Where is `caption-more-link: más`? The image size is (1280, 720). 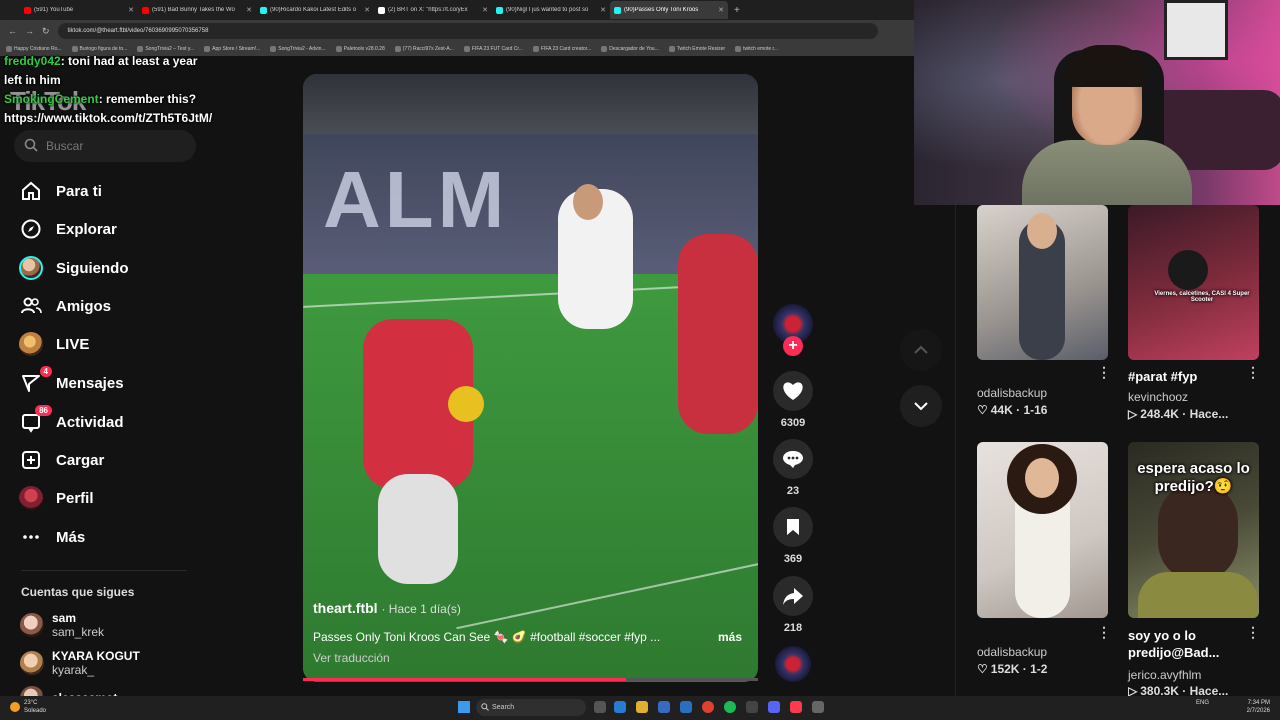 caption-more-link: más is located at coordinates (730, 637).